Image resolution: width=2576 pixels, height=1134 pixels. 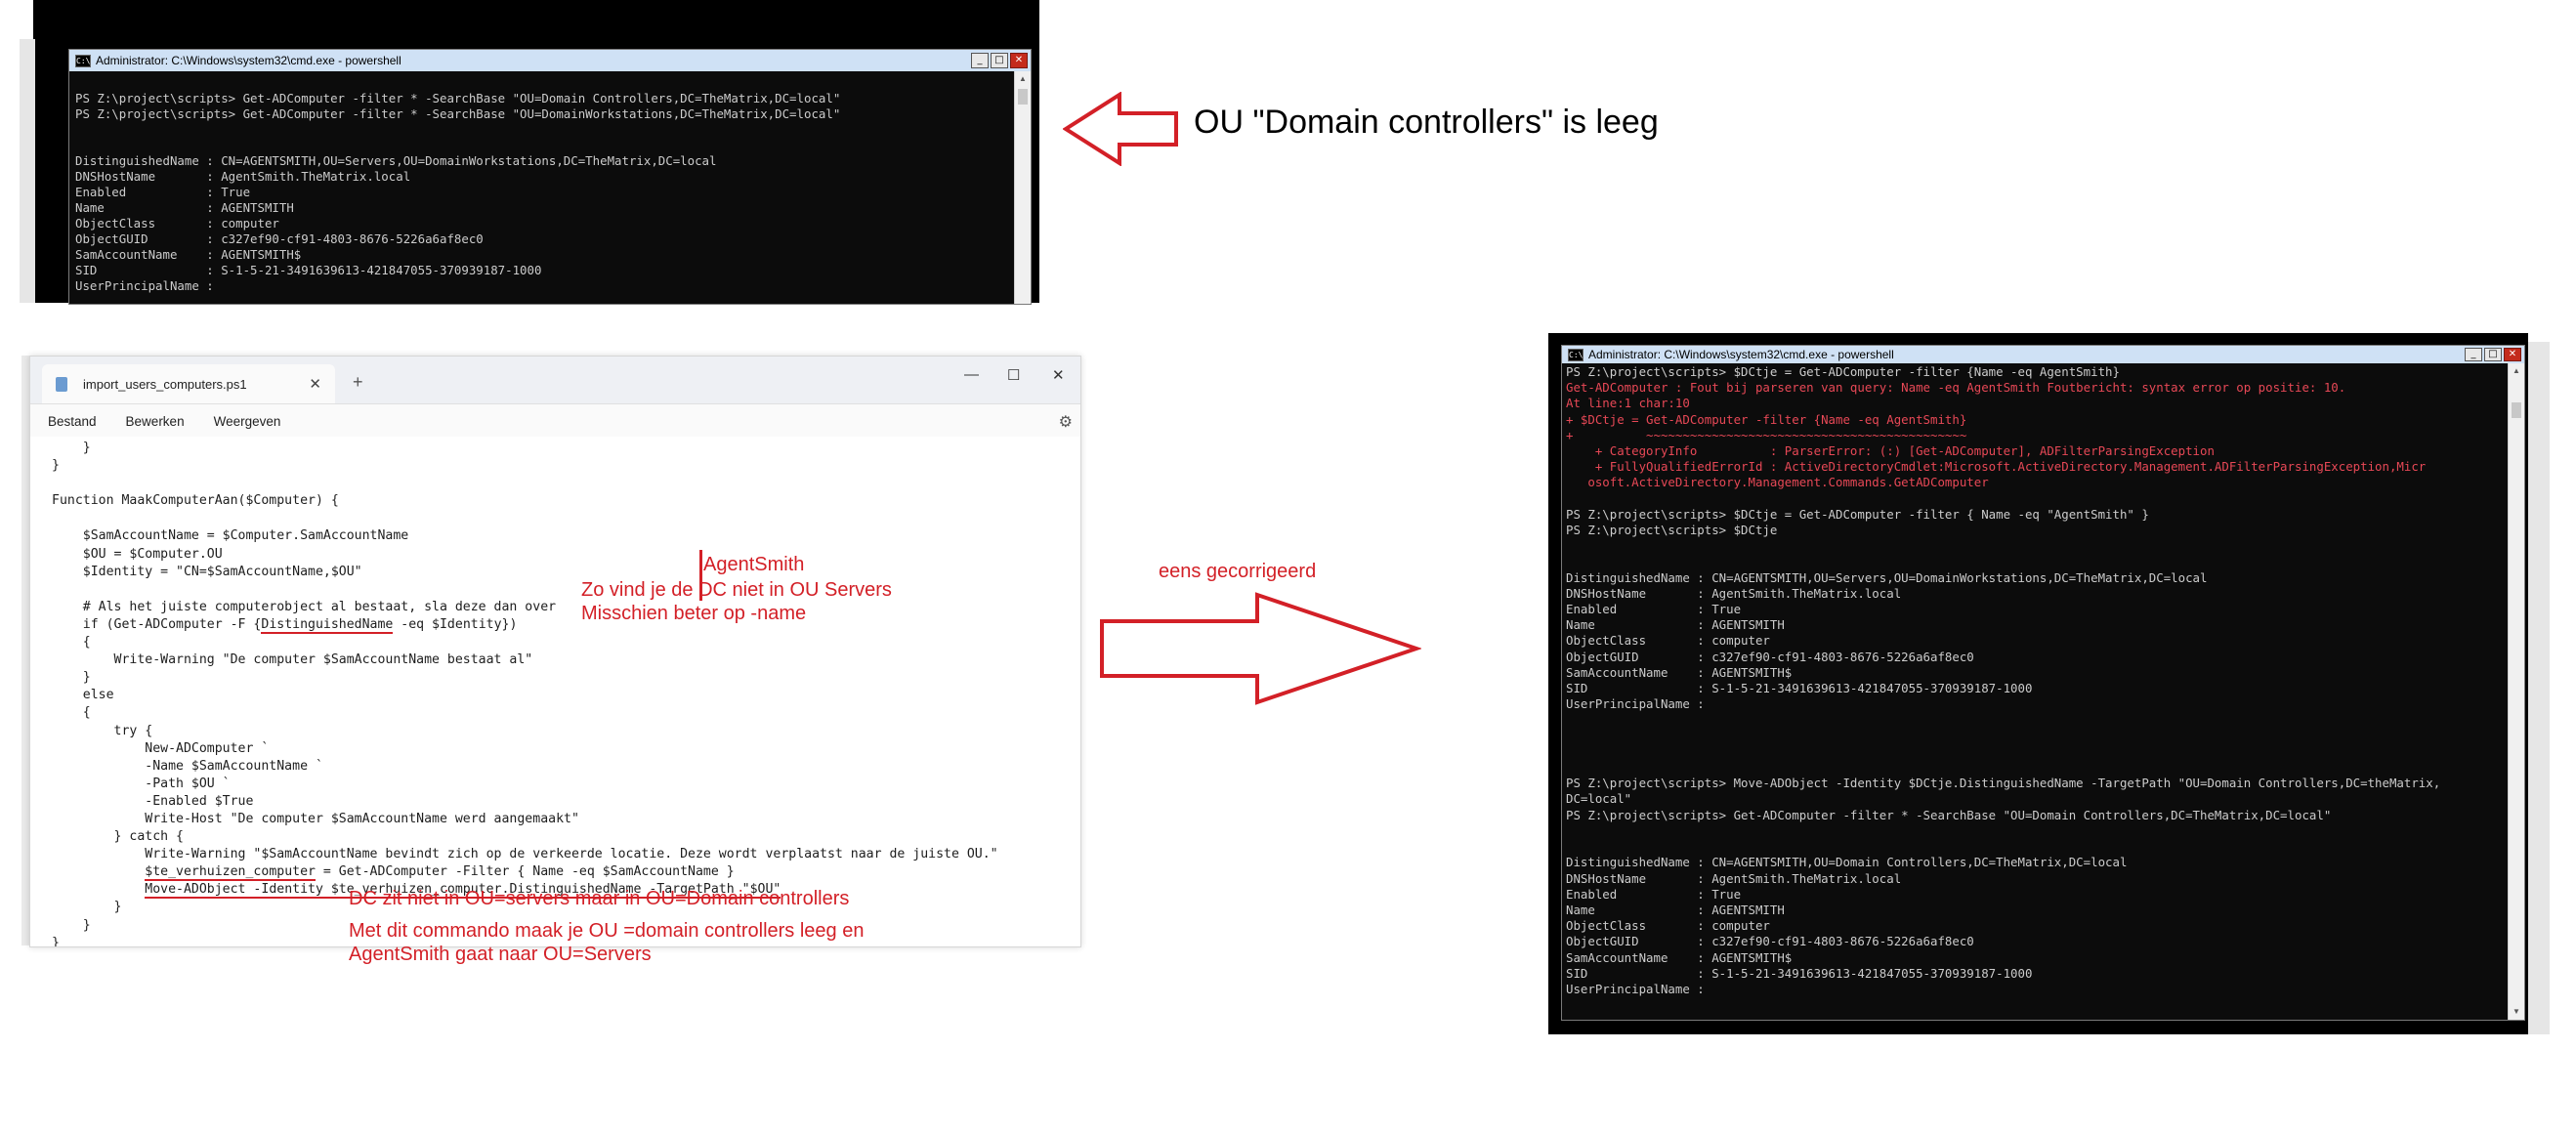 What do you see at coordinates (1672, 530) in the screenshot?
I see `console-line: PS Z:\project\scripts> $DCtje` at bounding box center [1672, 530].